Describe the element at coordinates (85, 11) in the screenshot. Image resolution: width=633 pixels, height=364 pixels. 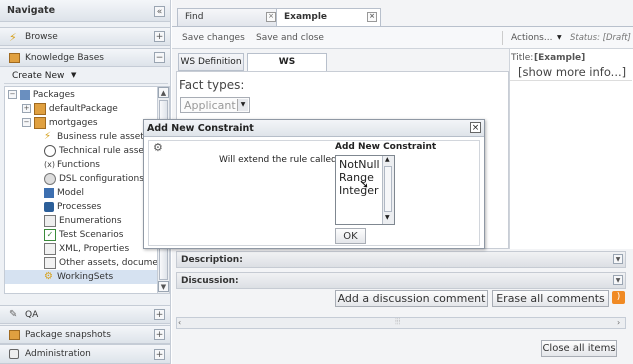
I see `navigator-header: Navigate «` at that location.